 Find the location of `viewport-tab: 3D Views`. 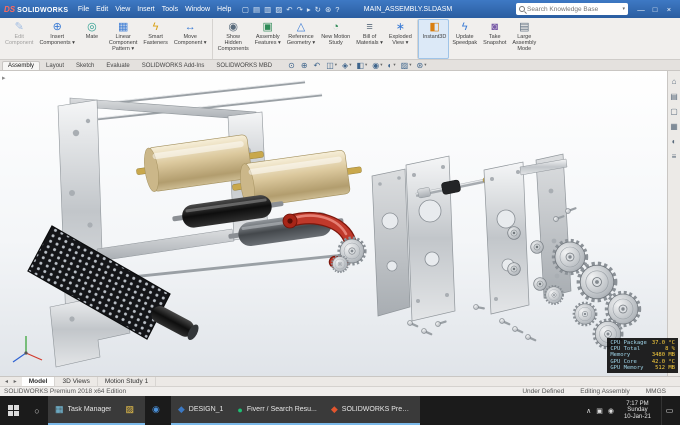

viewport-tab: 3D Views is located at coordinates (76, 381).